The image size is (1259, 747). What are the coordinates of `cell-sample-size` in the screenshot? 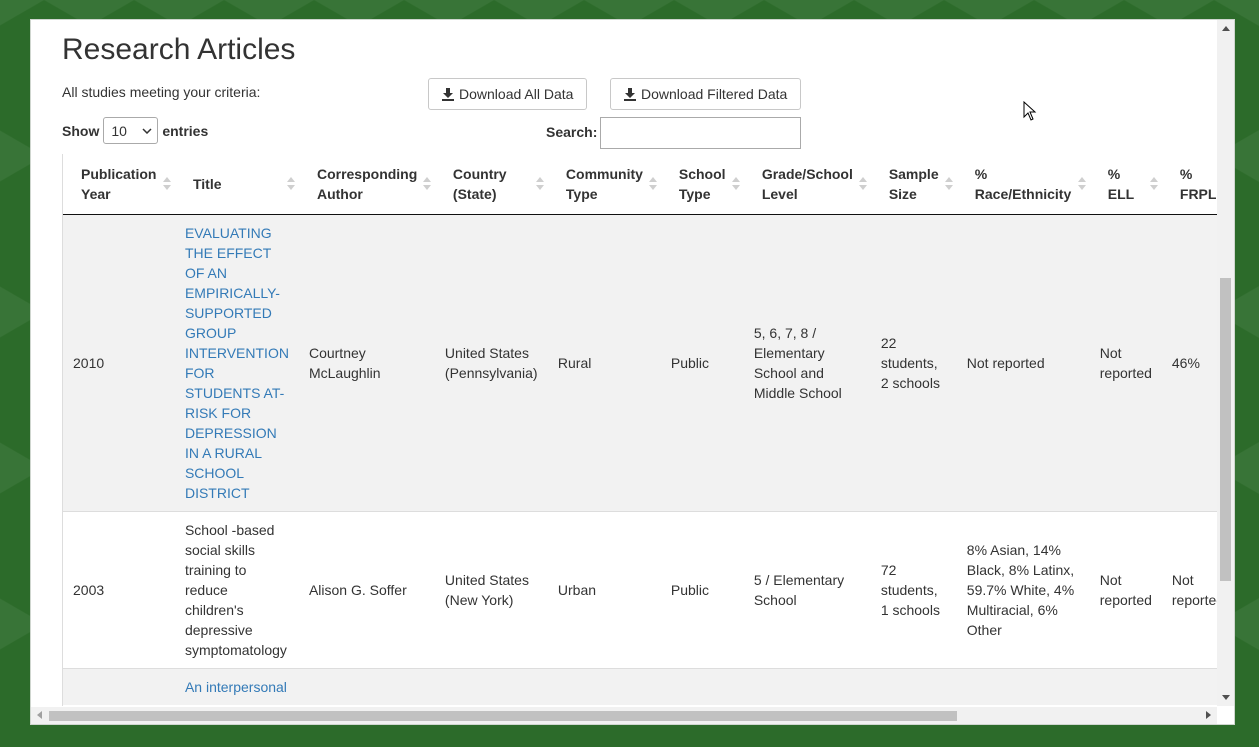 It's located at (913, 686).